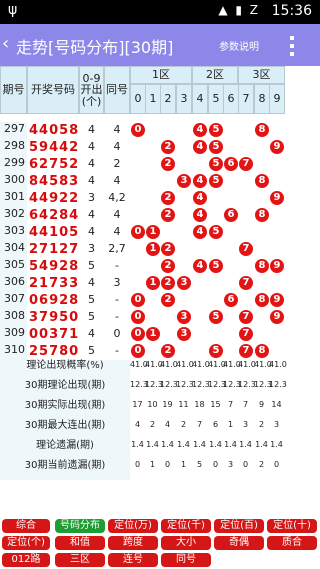  What do you see at coordinates (292, 526) in the screenshot?
I see `tab-5: 定位(十)` at bounding box center [292, 526].